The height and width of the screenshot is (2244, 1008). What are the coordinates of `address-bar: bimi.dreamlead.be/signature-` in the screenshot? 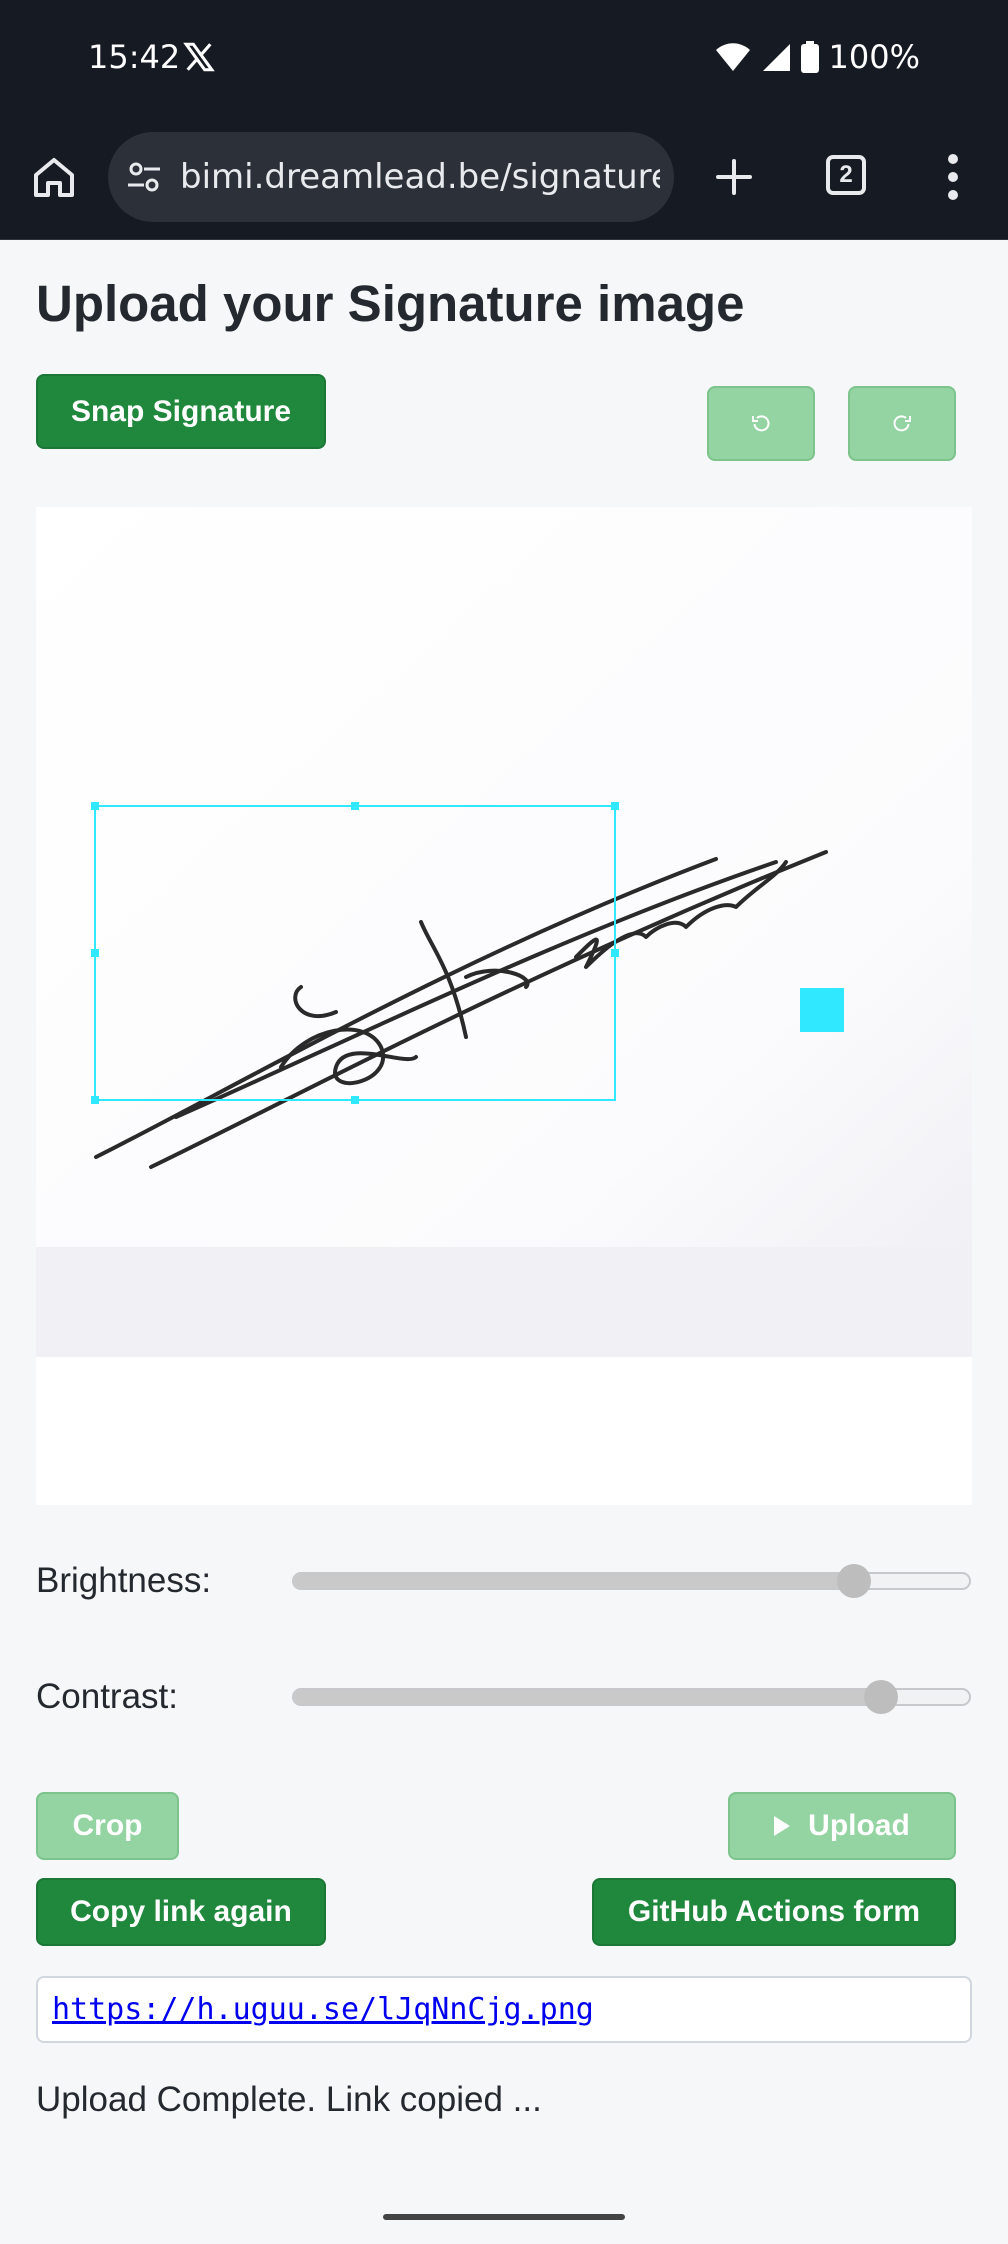 It's located at (391, 177).